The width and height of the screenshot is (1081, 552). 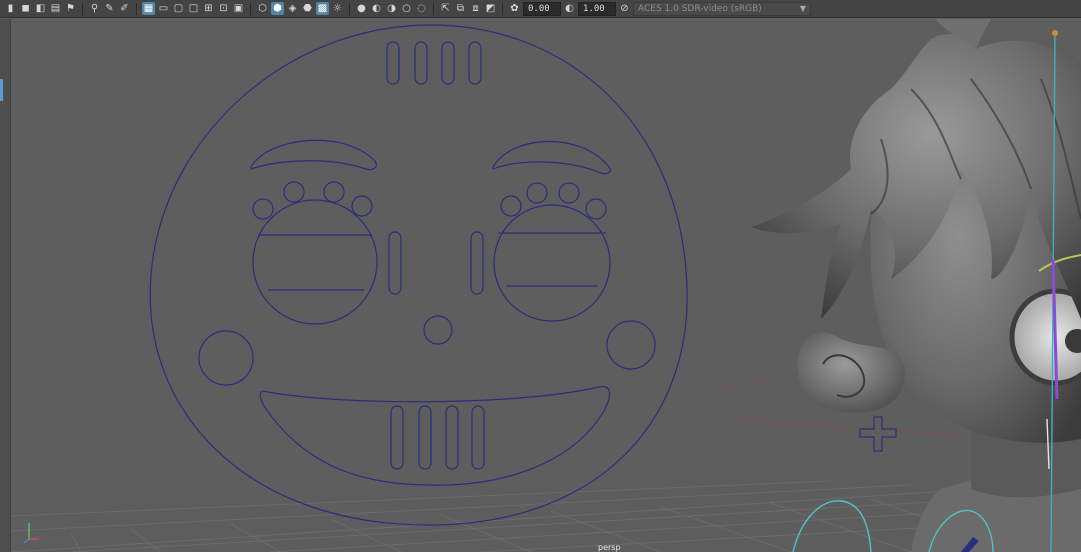 What do you see at coordinates (490, 8) in the screenshot?
I see `backface-icon: ◩` at bounding box center [490, 8].